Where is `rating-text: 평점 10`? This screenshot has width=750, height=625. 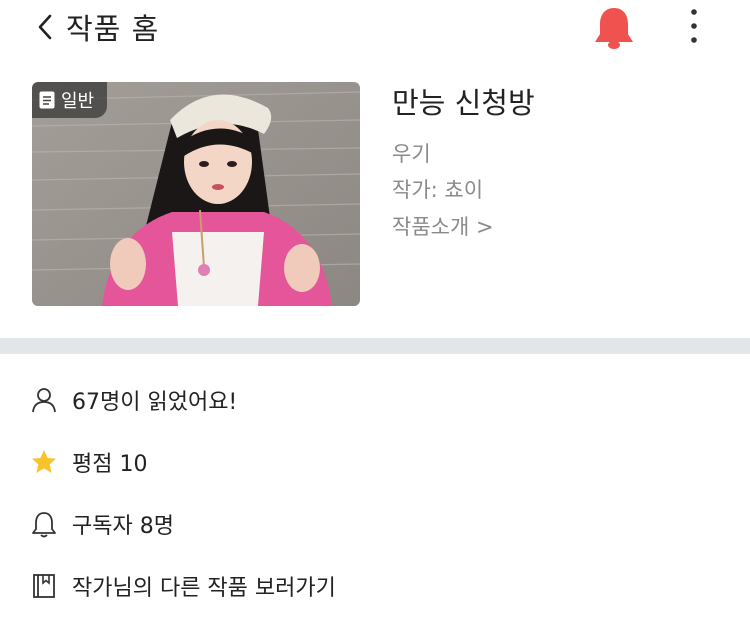 rating-text: 평점 10 is located at coordinates (110, 464).